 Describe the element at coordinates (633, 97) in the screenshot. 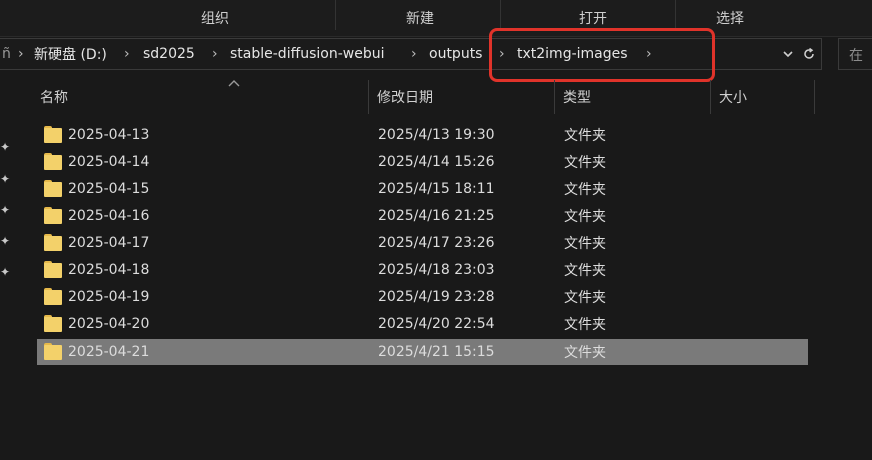

I see `column-type: 类型` at that location.